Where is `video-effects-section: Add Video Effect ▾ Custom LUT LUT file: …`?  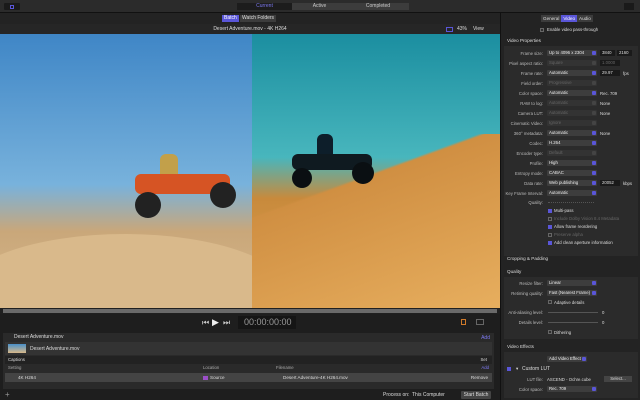
video-effects-section: Add Video Effect ▾ Custom LUT LUT file: … is located at coordinates (571, 375).